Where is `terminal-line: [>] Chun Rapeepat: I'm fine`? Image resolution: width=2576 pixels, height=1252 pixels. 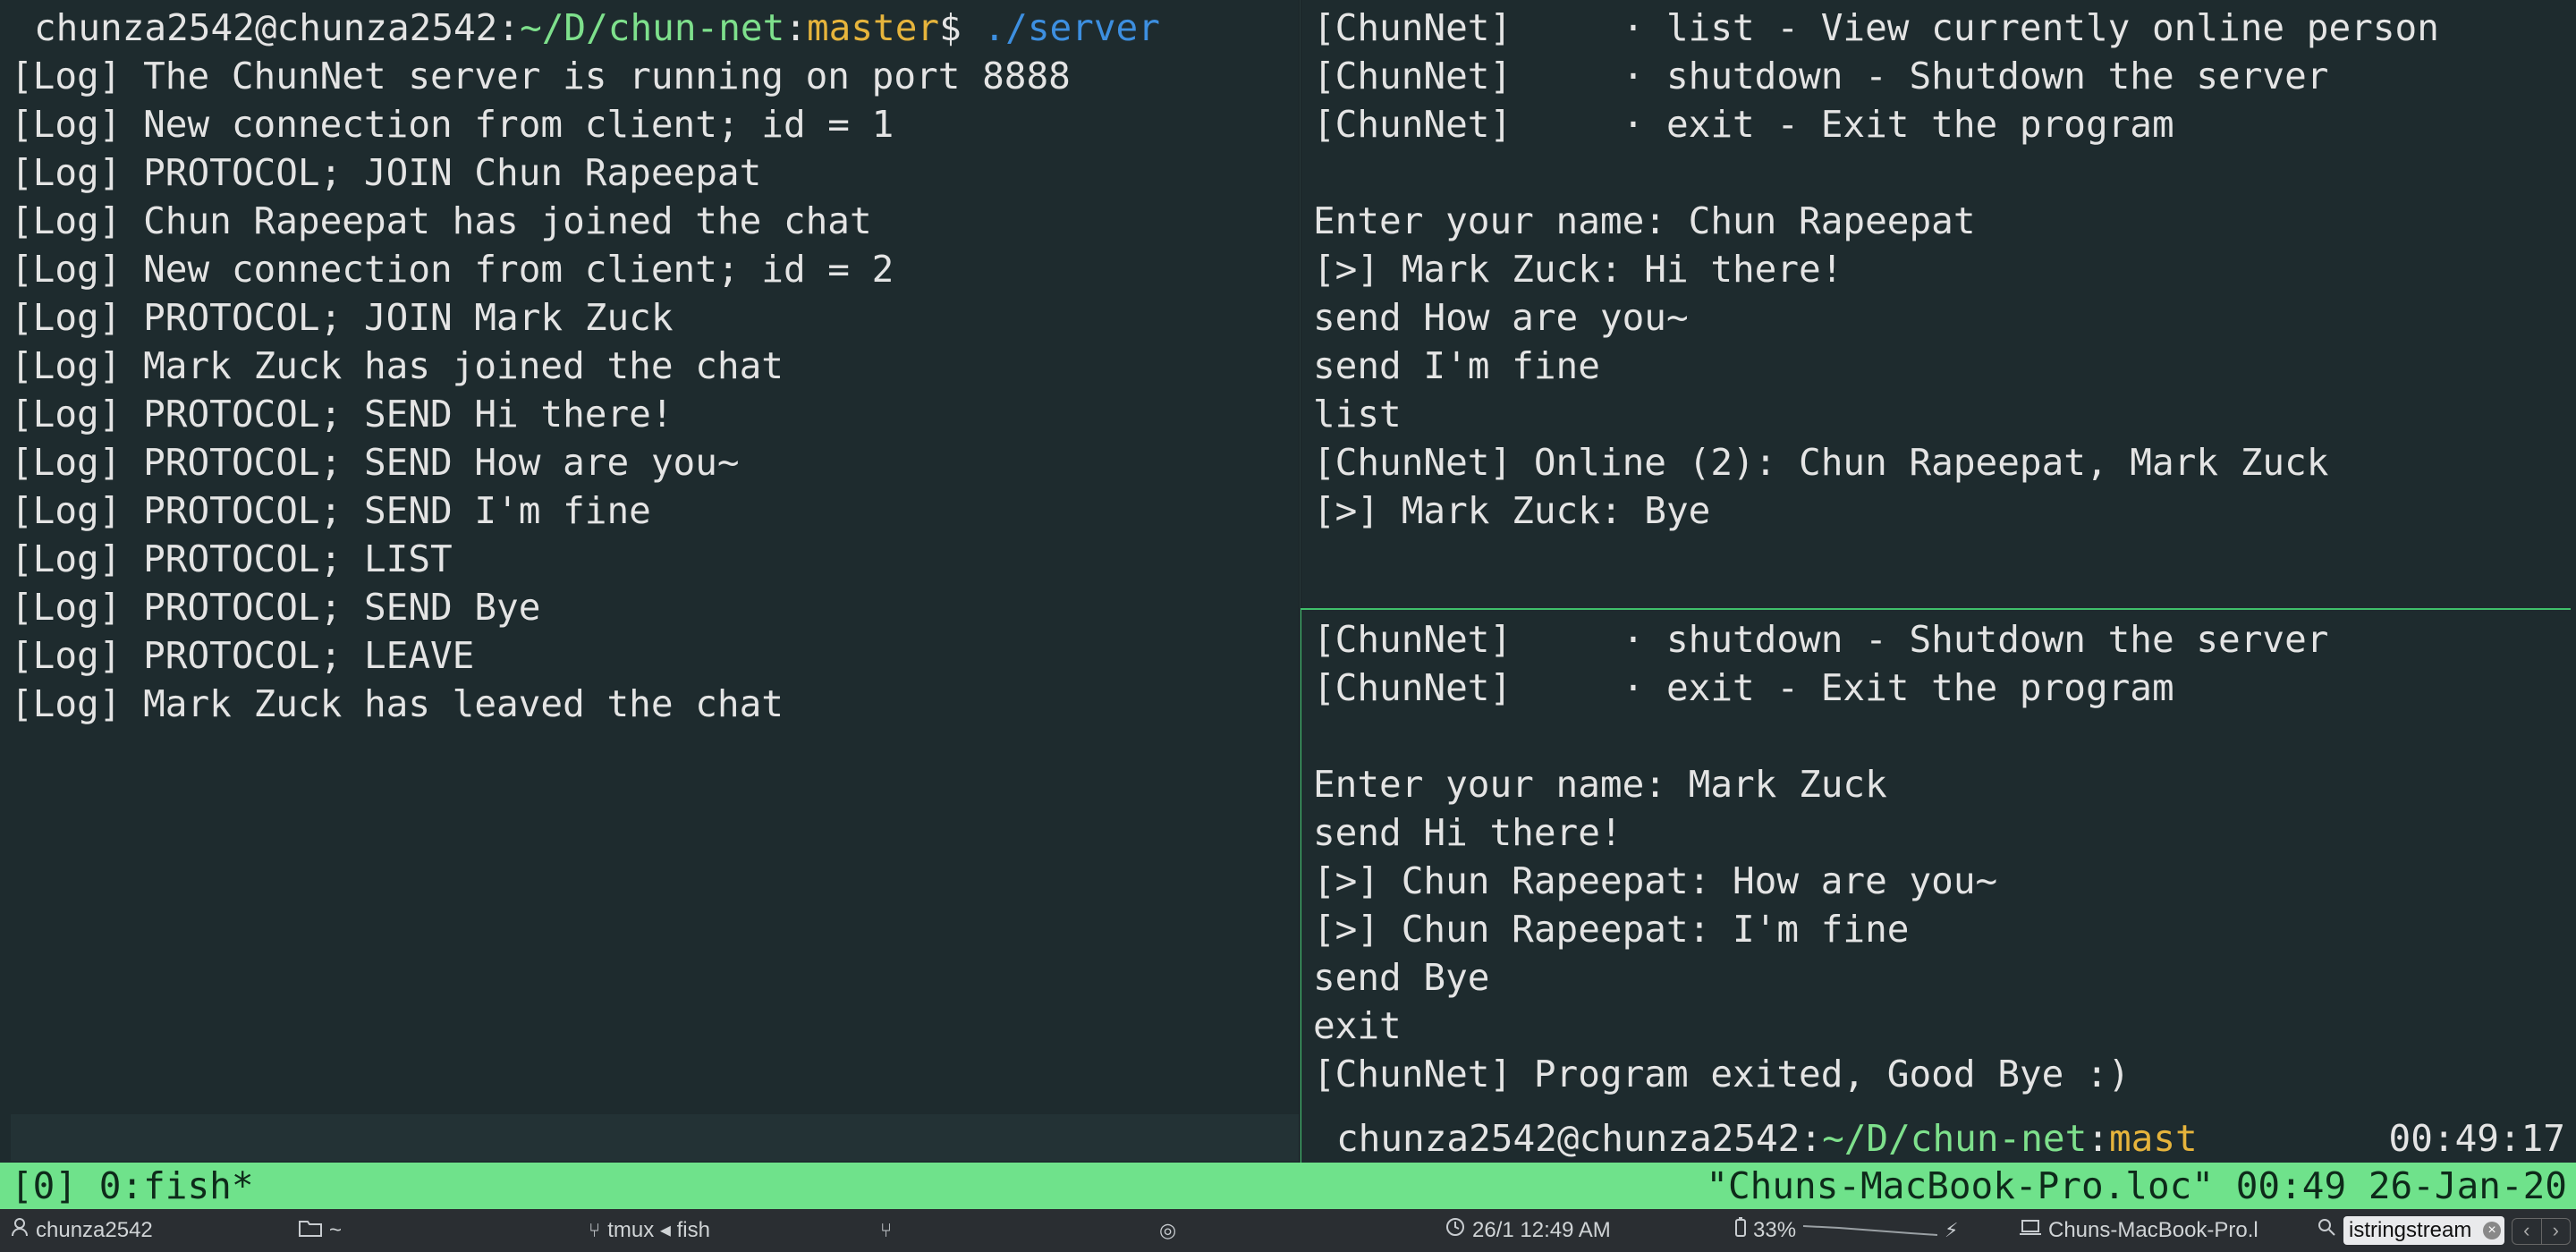
terminal-line: [>] Chun Rapeepat: I'm fine is located at coordinates (1611, 930).